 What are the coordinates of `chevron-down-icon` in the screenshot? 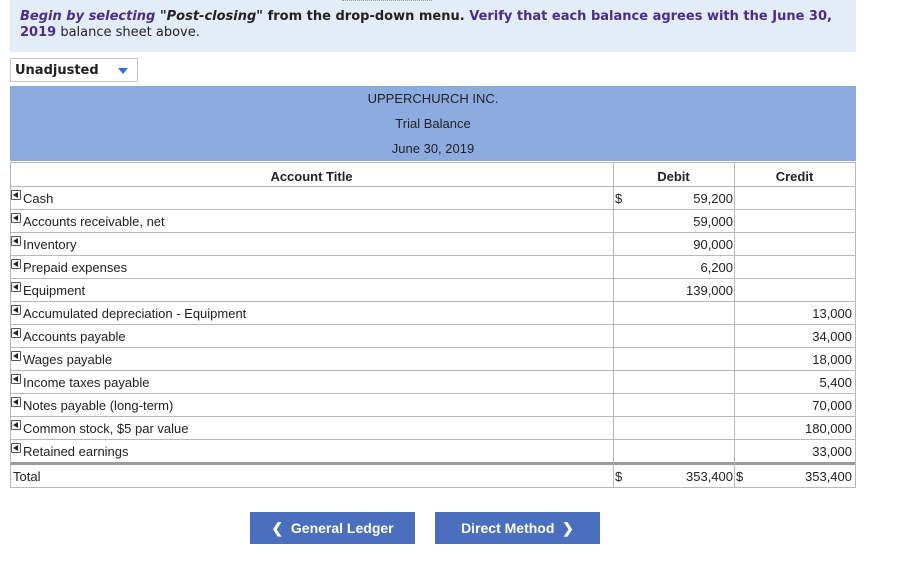 It's located at (123, 71).